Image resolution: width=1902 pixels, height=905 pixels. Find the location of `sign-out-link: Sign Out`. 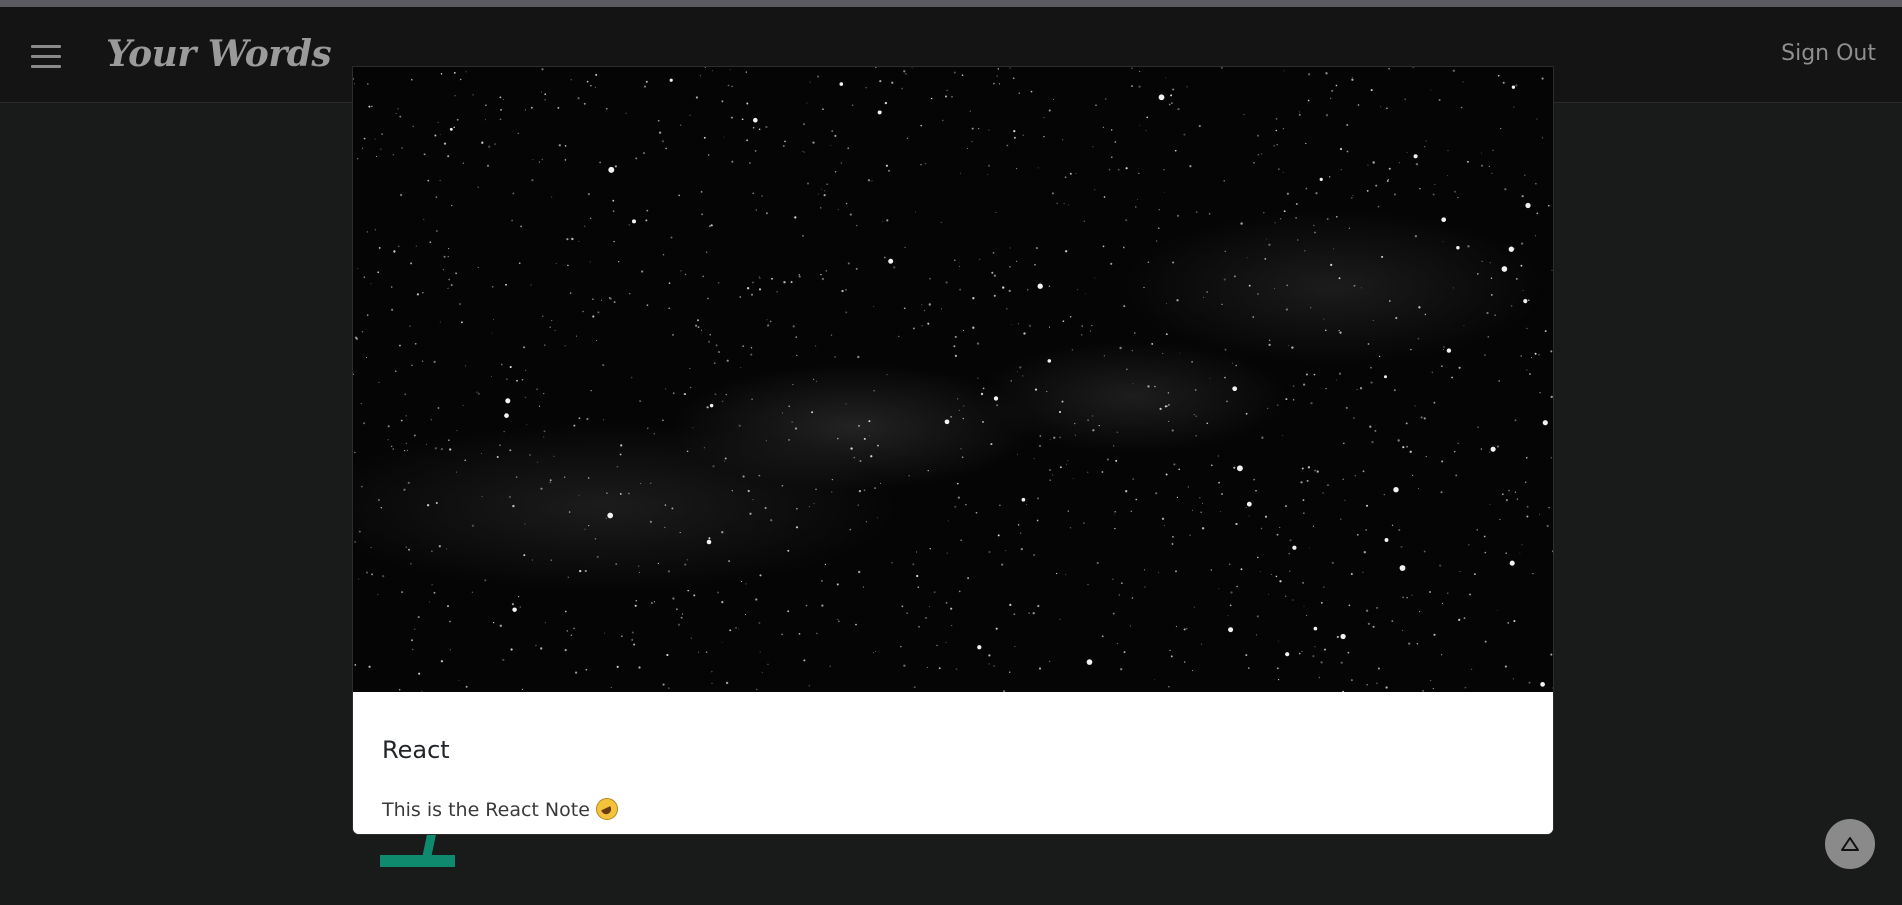

sign-out-link: Sign Out is located at coordinates (1828, 53).